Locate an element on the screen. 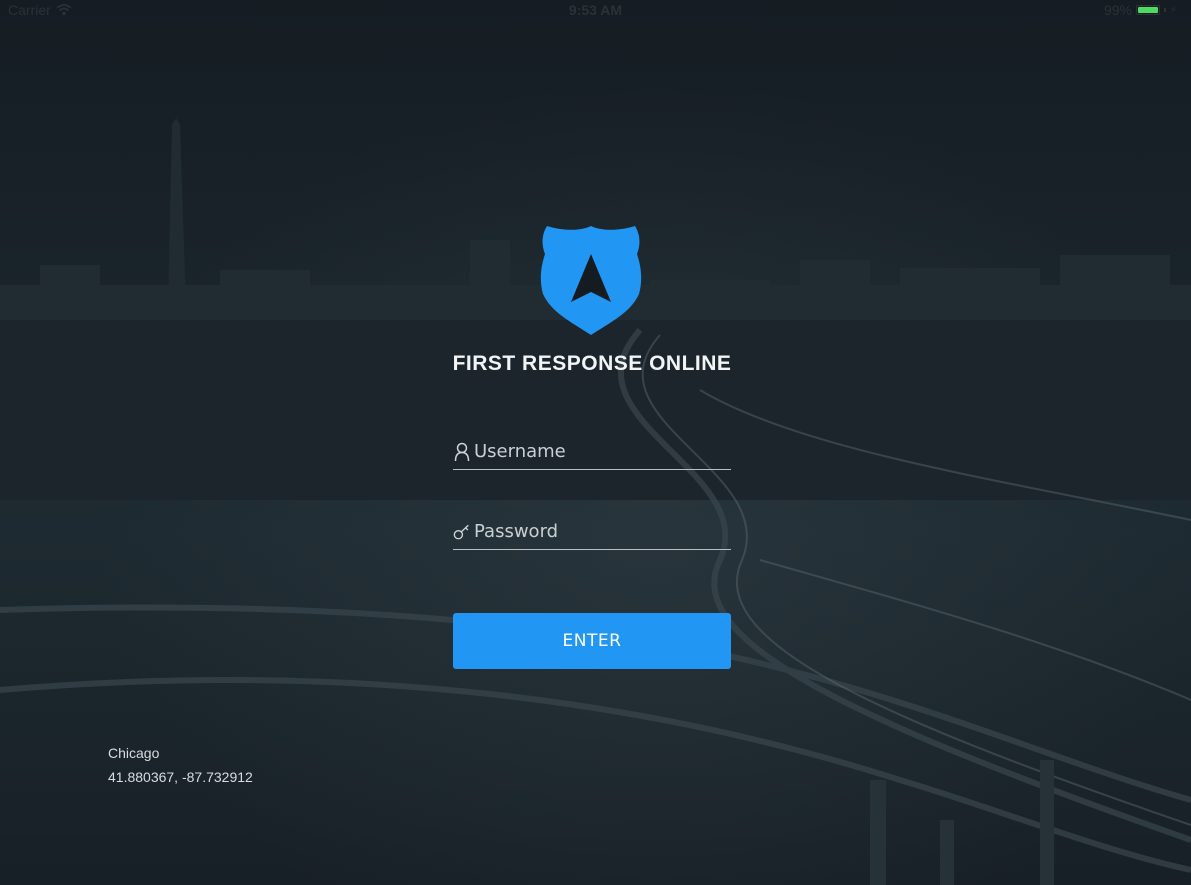 Image resolution: width=1191 pixels, height=885 pixels. battery-tip is located at coordinates (1164, 10).